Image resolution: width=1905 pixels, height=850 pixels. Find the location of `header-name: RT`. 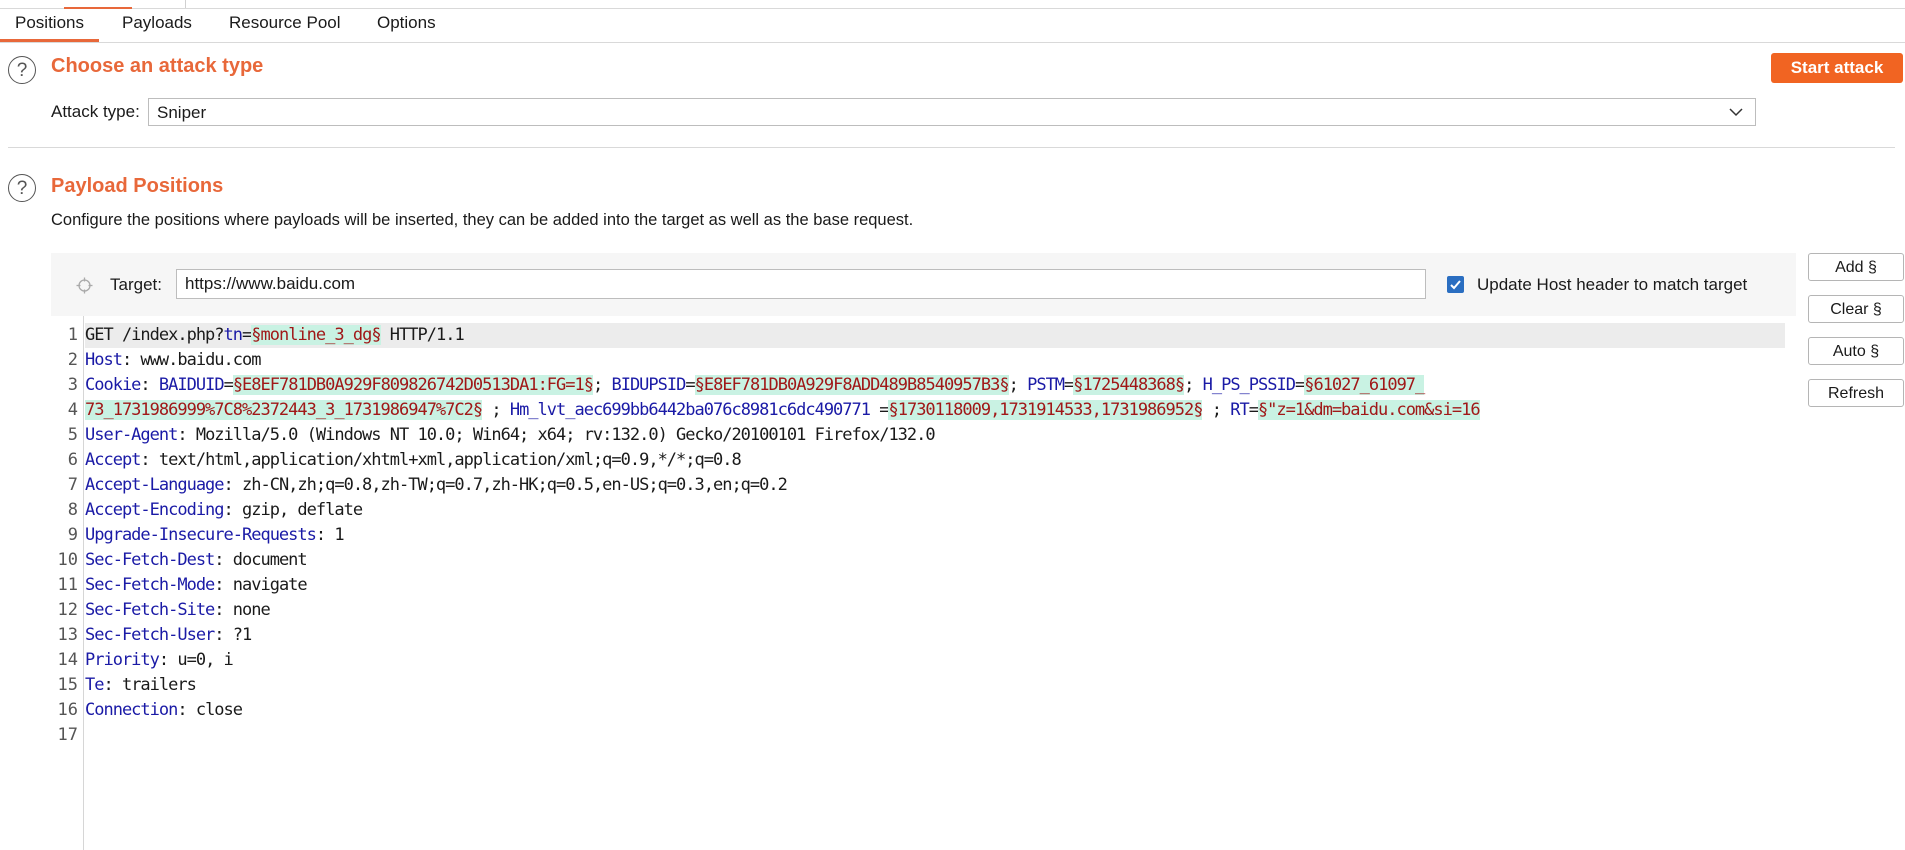

header-name: RT is located at coordinates (1240, 410).